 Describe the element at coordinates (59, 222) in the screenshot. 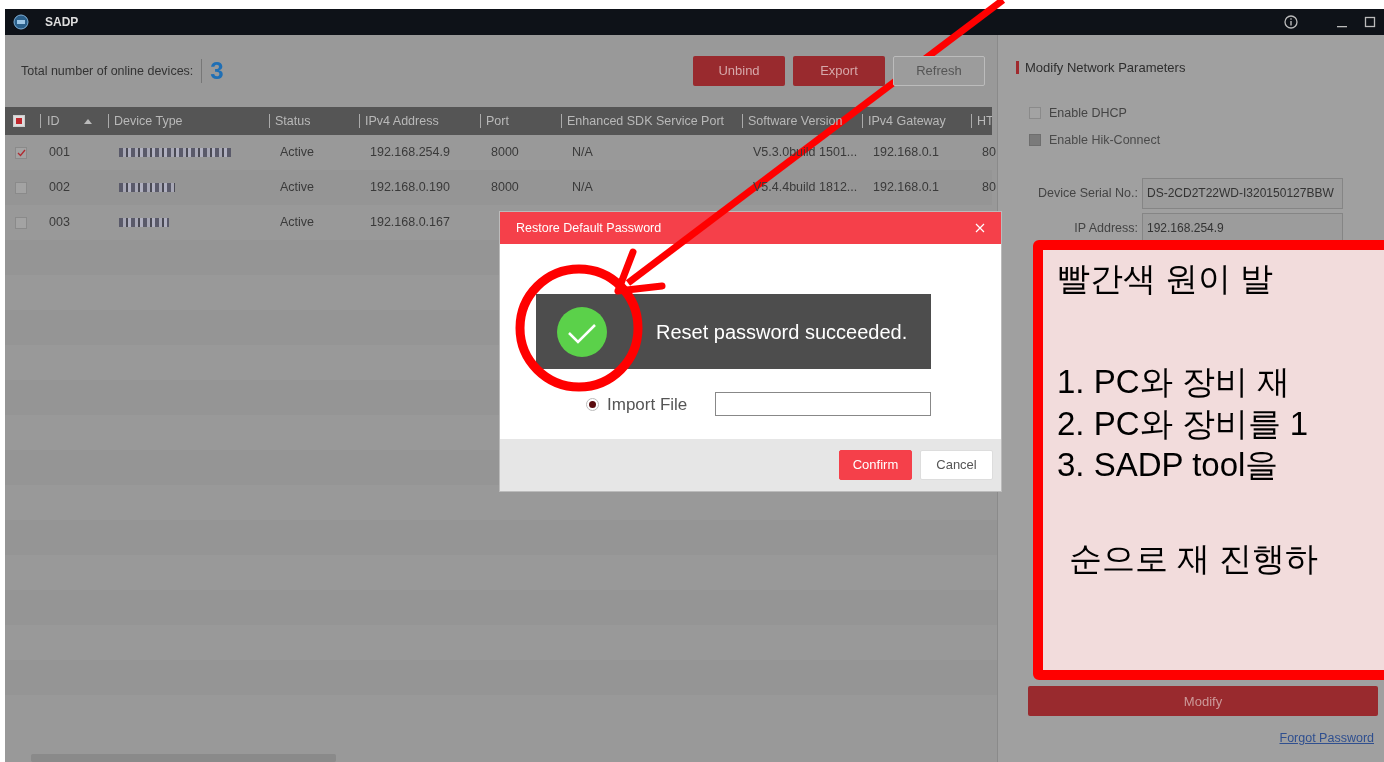

I see `table-cell: 003` at that location.